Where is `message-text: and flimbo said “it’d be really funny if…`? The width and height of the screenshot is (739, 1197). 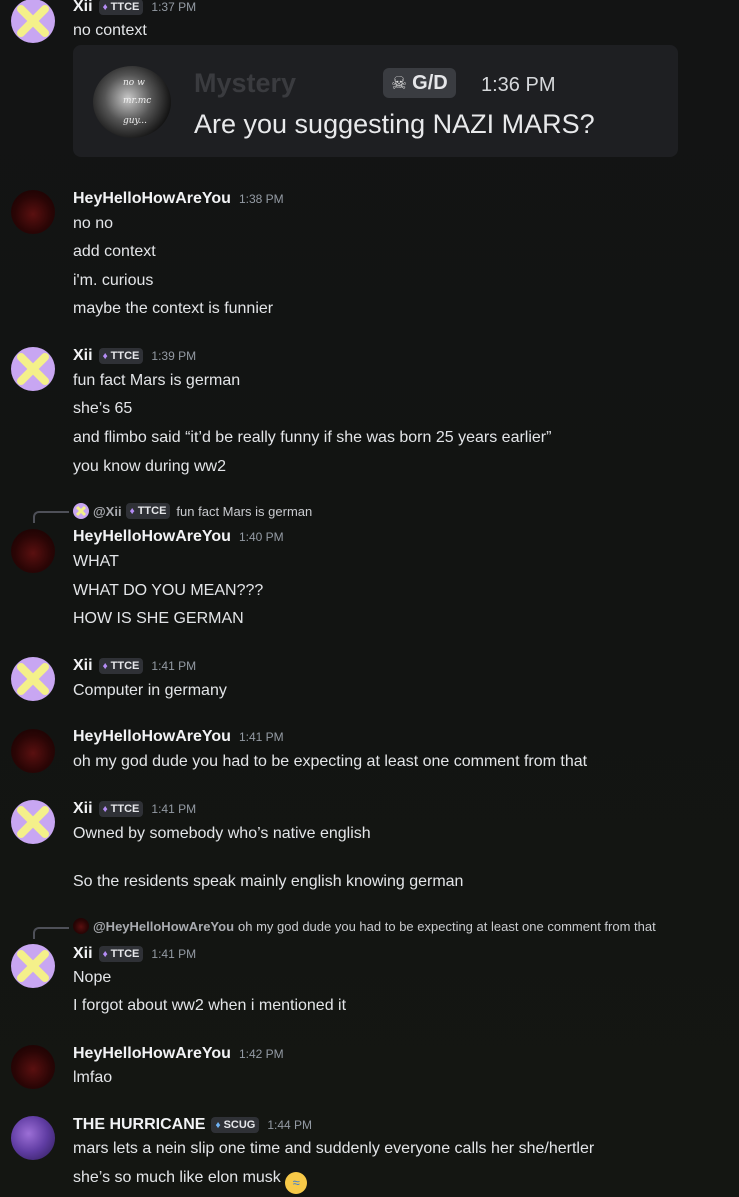
message-text: and flimbo said “it’d be really funny if… is located at coordinates (312, 437).